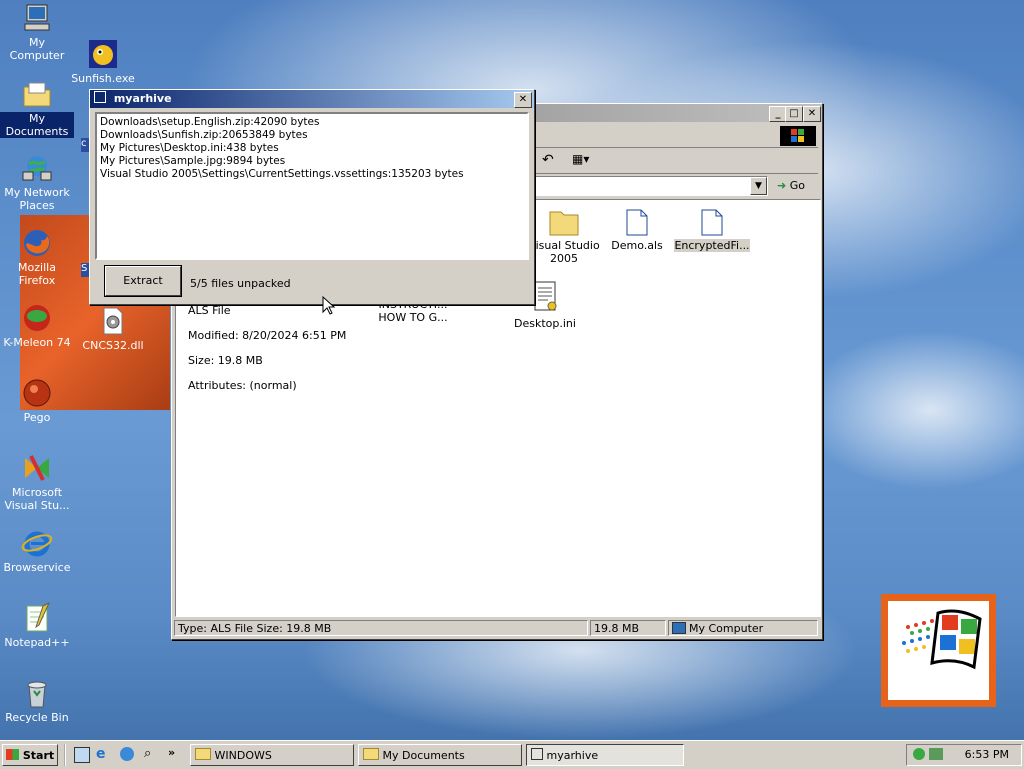 The image size is (1024, 769). What do you see at coordinates (312, 135) in the screenshot?
I see `list-item: Downloads\Sunfish.zip:20653849 bytes` at bounding box center [312, 135].